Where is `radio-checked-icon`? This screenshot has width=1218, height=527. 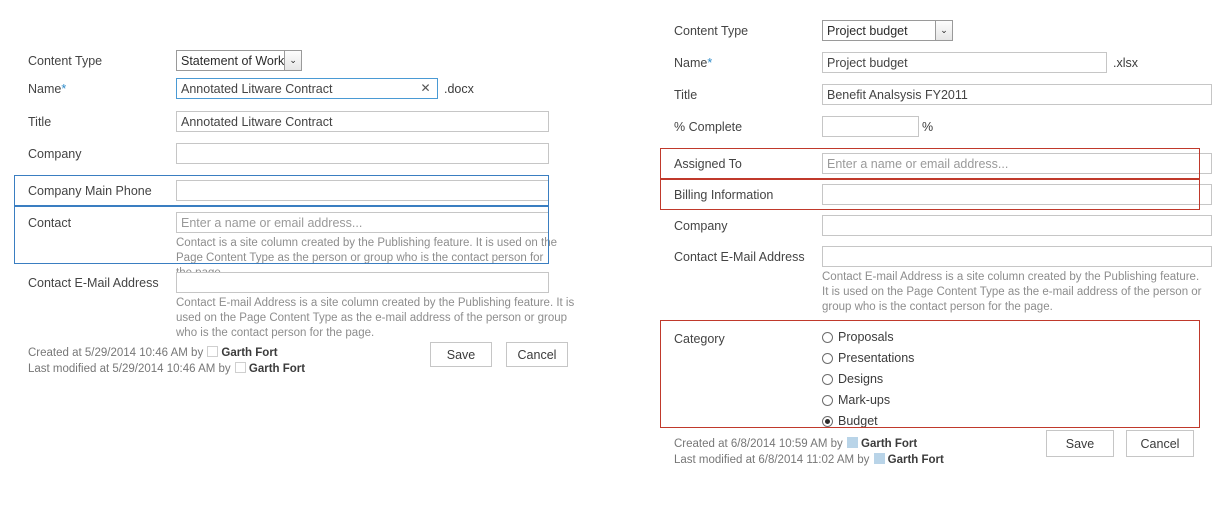
radio-checked-icon is located at coordinates (827, 421).